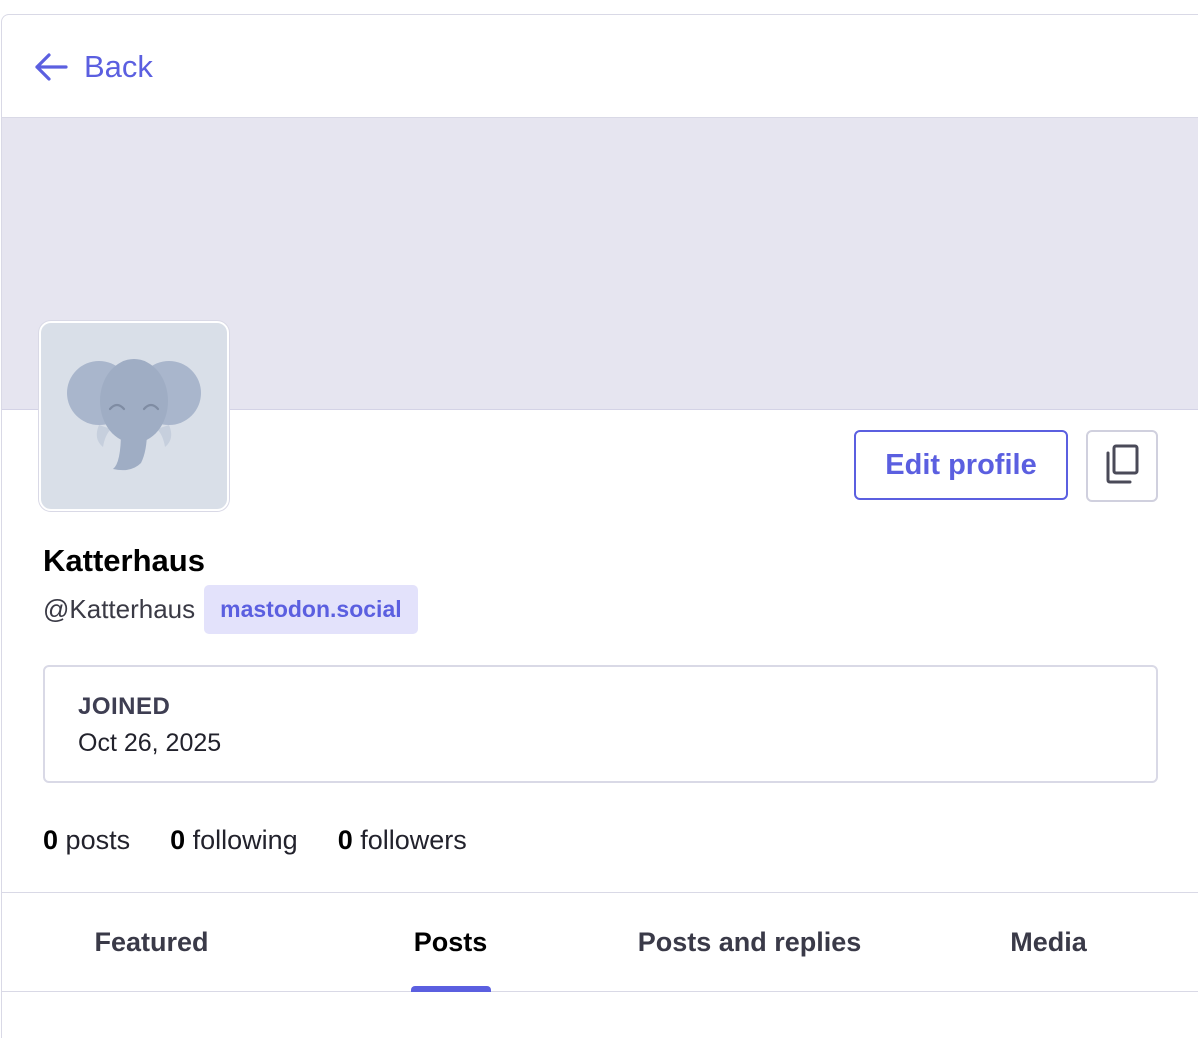 The width and height of the screenshot is (1198, 1038). I want to click on following-count: 0 following, so click(234, 840).